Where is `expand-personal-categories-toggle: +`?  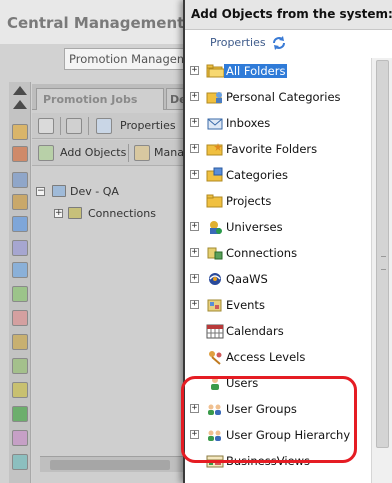
expand-personal-categories-toggle: + is located at coordinates (194, 96).